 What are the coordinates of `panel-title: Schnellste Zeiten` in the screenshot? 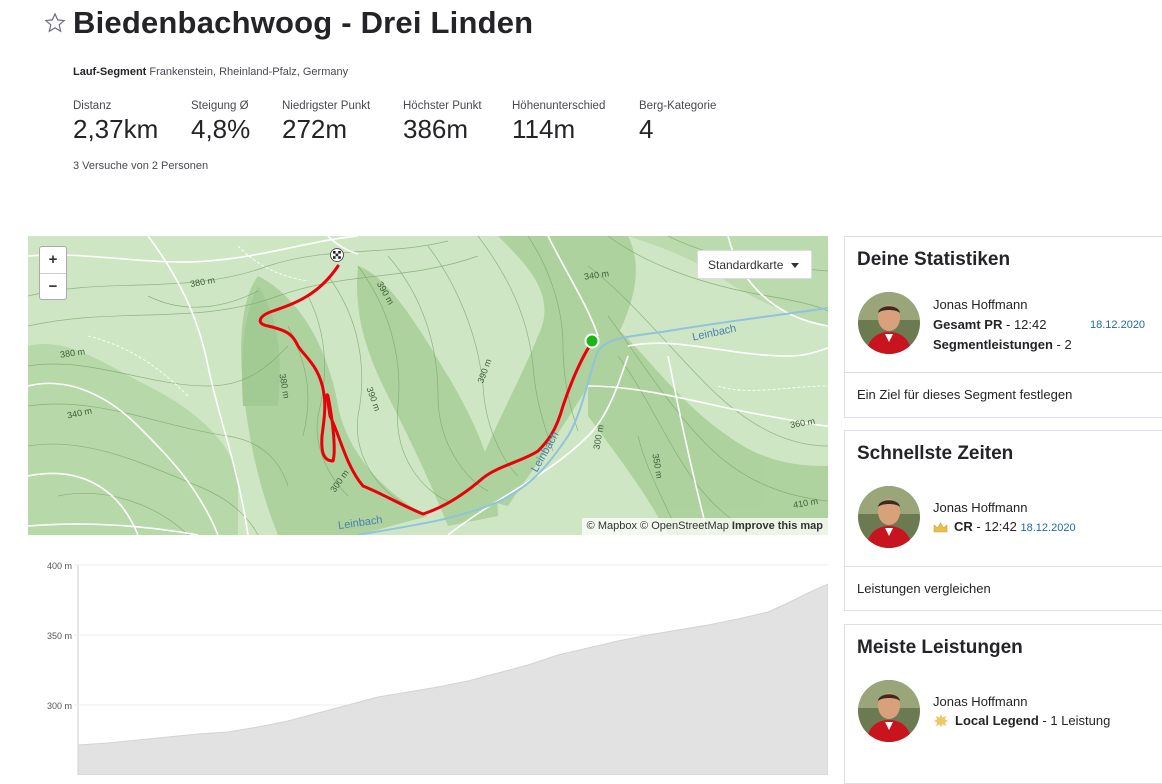 It's located at (935, 453).